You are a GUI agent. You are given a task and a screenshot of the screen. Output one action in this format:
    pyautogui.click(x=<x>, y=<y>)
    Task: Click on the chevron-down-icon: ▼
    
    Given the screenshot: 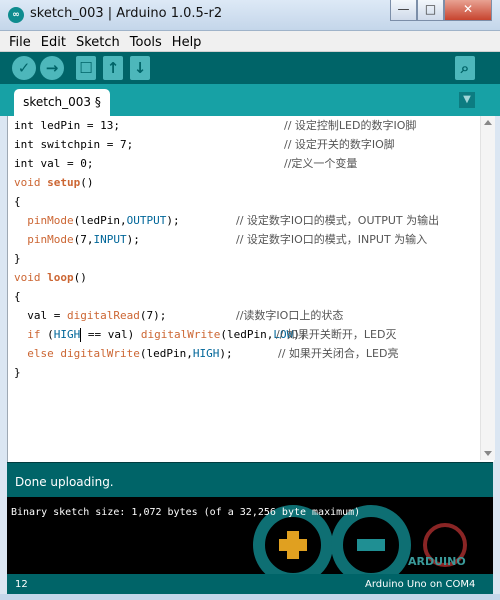 What is the action you would take?
    pyautogui.click(x=467, y=99)
    